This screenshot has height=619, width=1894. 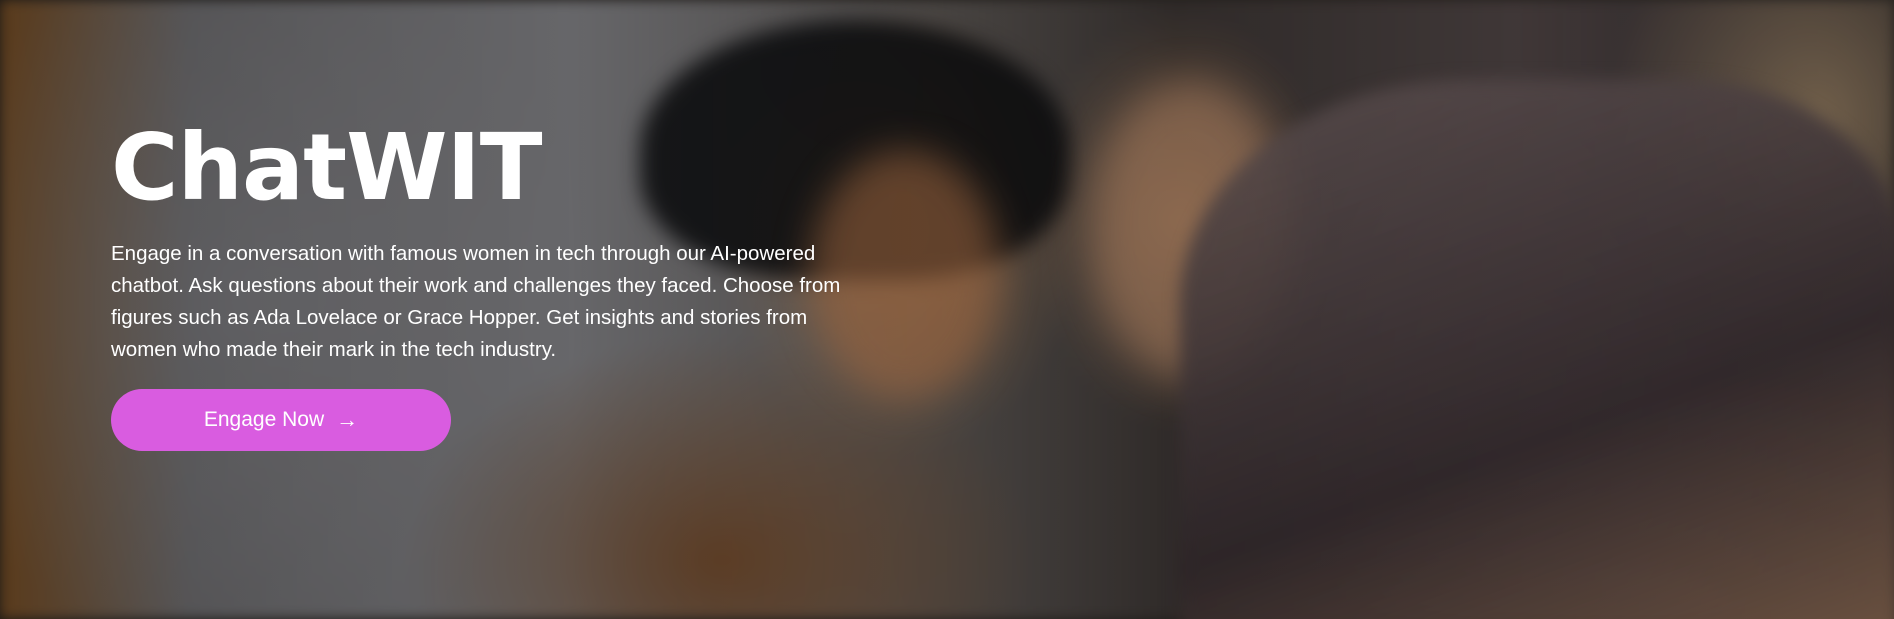 What do you see at coordinates (264, 419) in the screenshot?
I see `engage-now-label: Engage Now` at bounding box center [264, 419].